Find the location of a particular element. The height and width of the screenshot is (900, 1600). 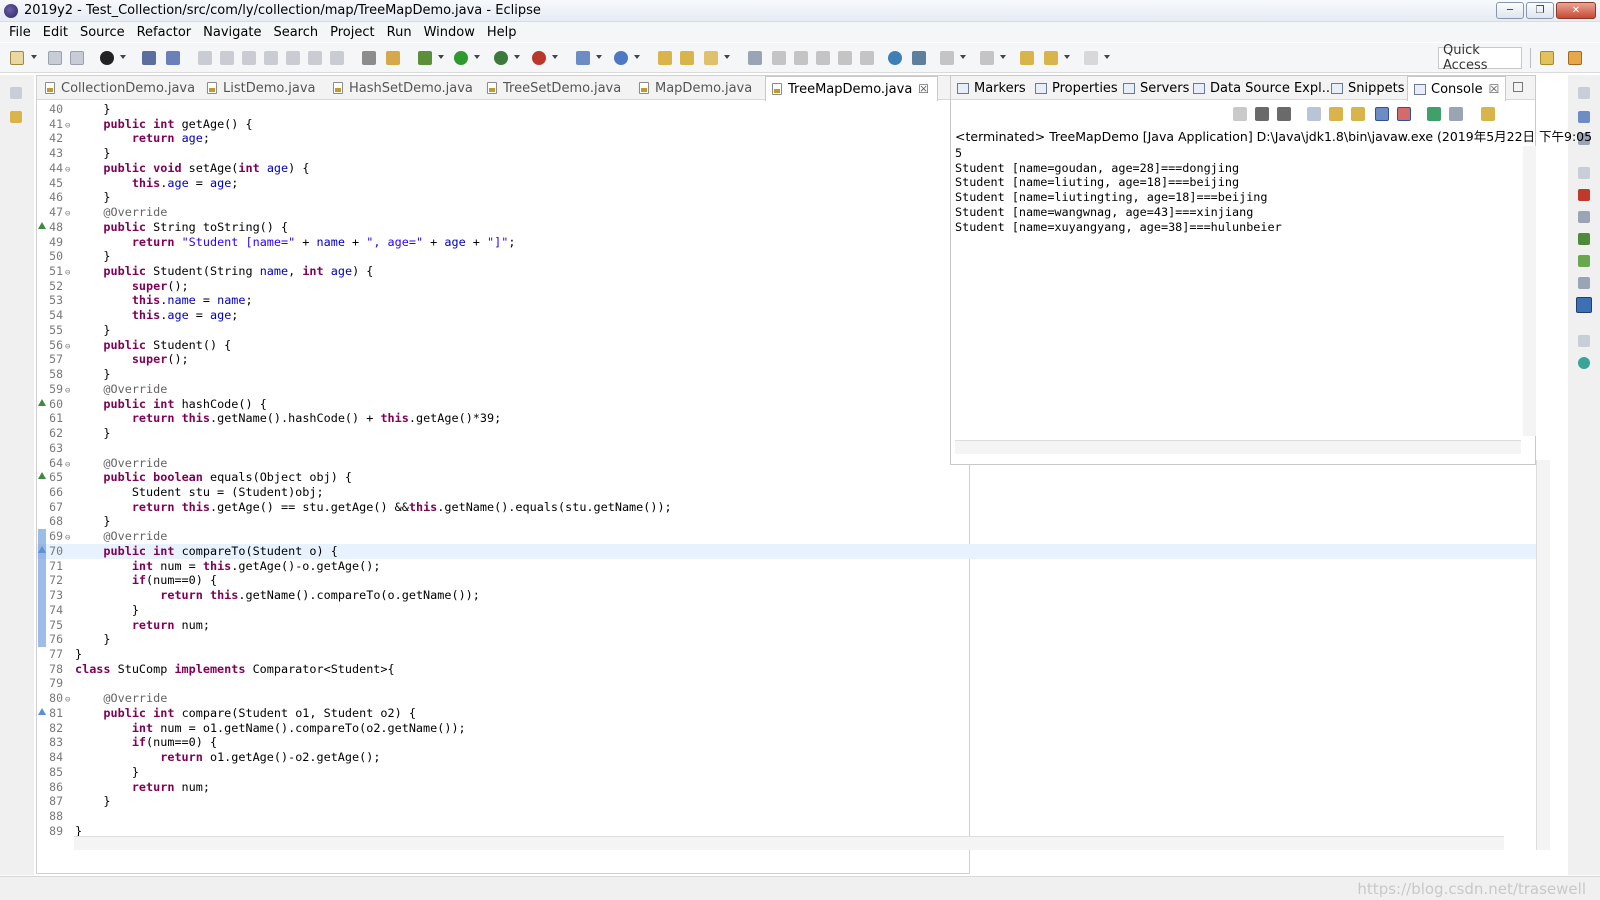

tab-properties: Properties is located at coordinates (1076, 88).